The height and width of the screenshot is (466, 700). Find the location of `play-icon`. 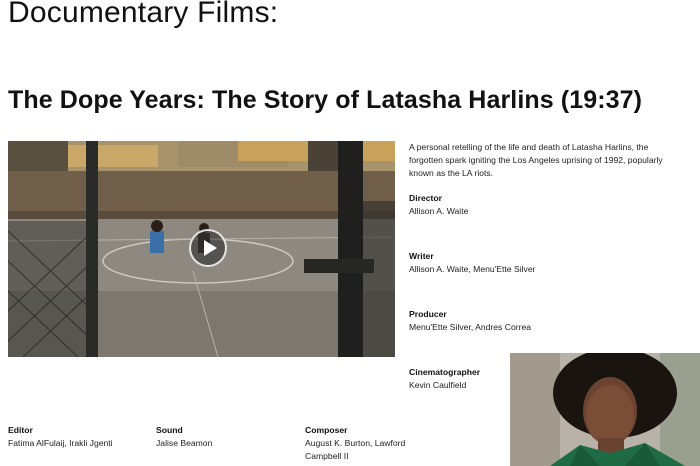

play-icon is located at coordinates (210, 248).